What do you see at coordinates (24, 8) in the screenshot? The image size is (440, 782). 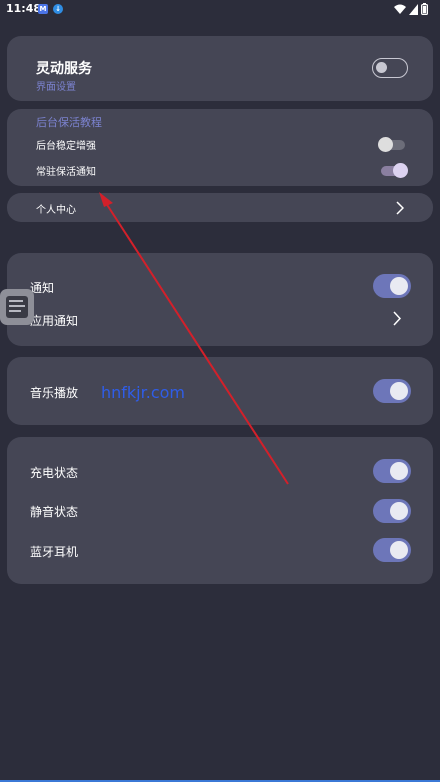 I see `status-time: 11:48` at bounding box center [24, 8].